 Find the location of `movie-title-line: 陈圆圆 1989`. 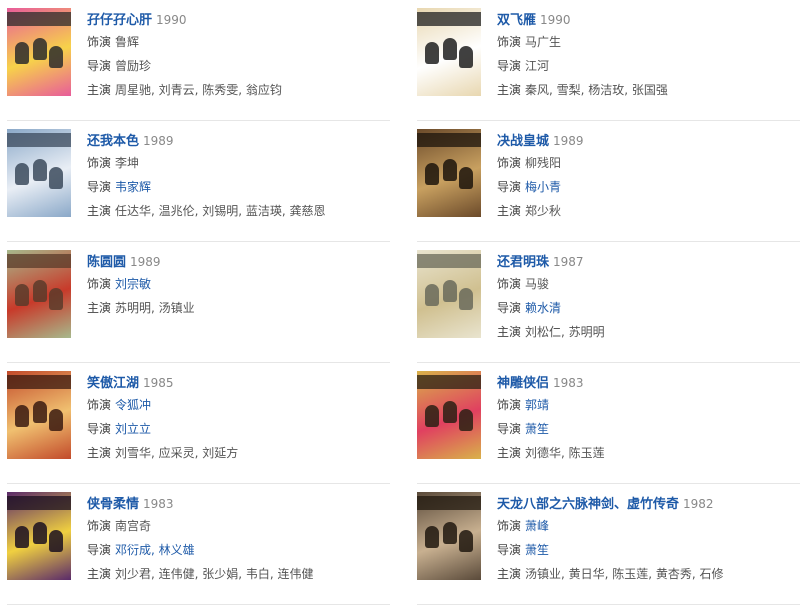

movie-title-line: 陈圆圆 1989 is located at coordinates (238, 262).